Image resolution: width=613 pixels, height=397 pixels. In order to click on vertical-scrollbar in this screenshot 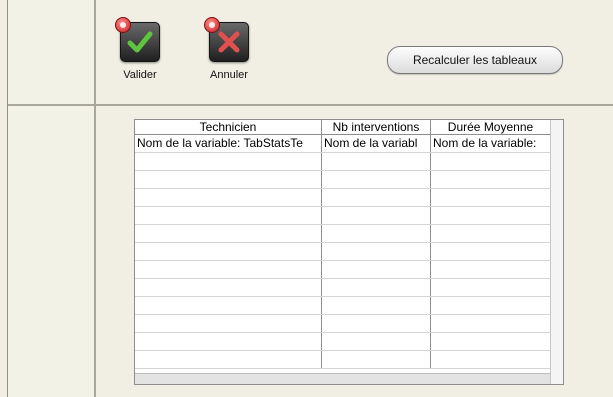, I will do `click(556, 252)`.